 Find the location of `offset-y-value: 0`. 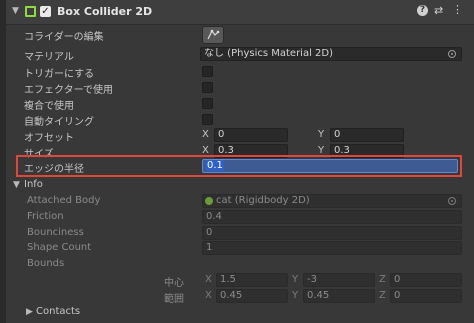

offset-y-value: 0 is located at coordinates (337, 134).